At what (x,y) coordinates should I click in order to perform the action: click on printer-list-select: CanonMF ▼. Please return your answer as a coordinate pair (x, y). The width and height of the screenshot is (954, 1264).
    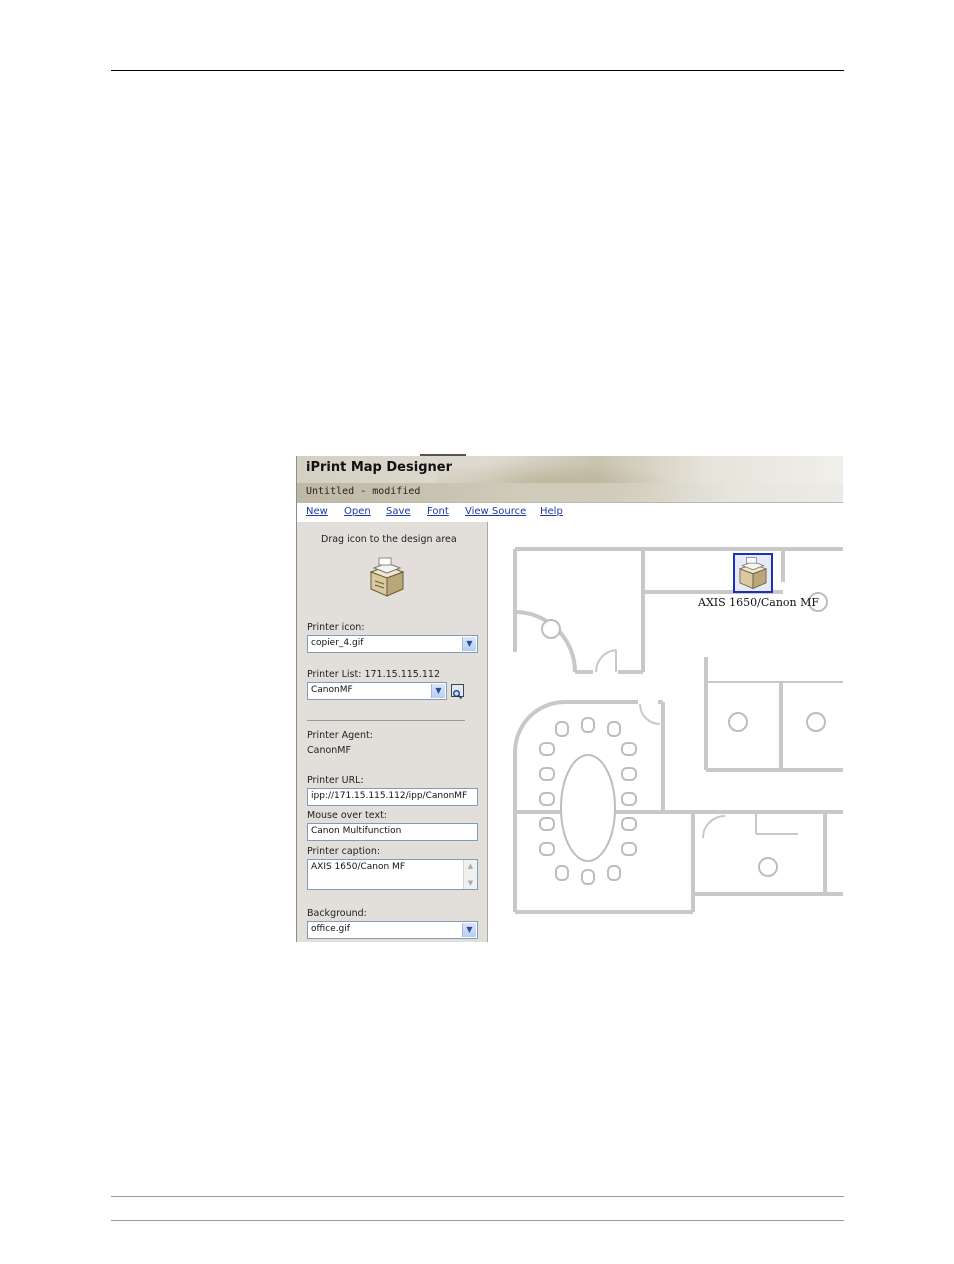
    Looking at the image, I should click on (377, 691).